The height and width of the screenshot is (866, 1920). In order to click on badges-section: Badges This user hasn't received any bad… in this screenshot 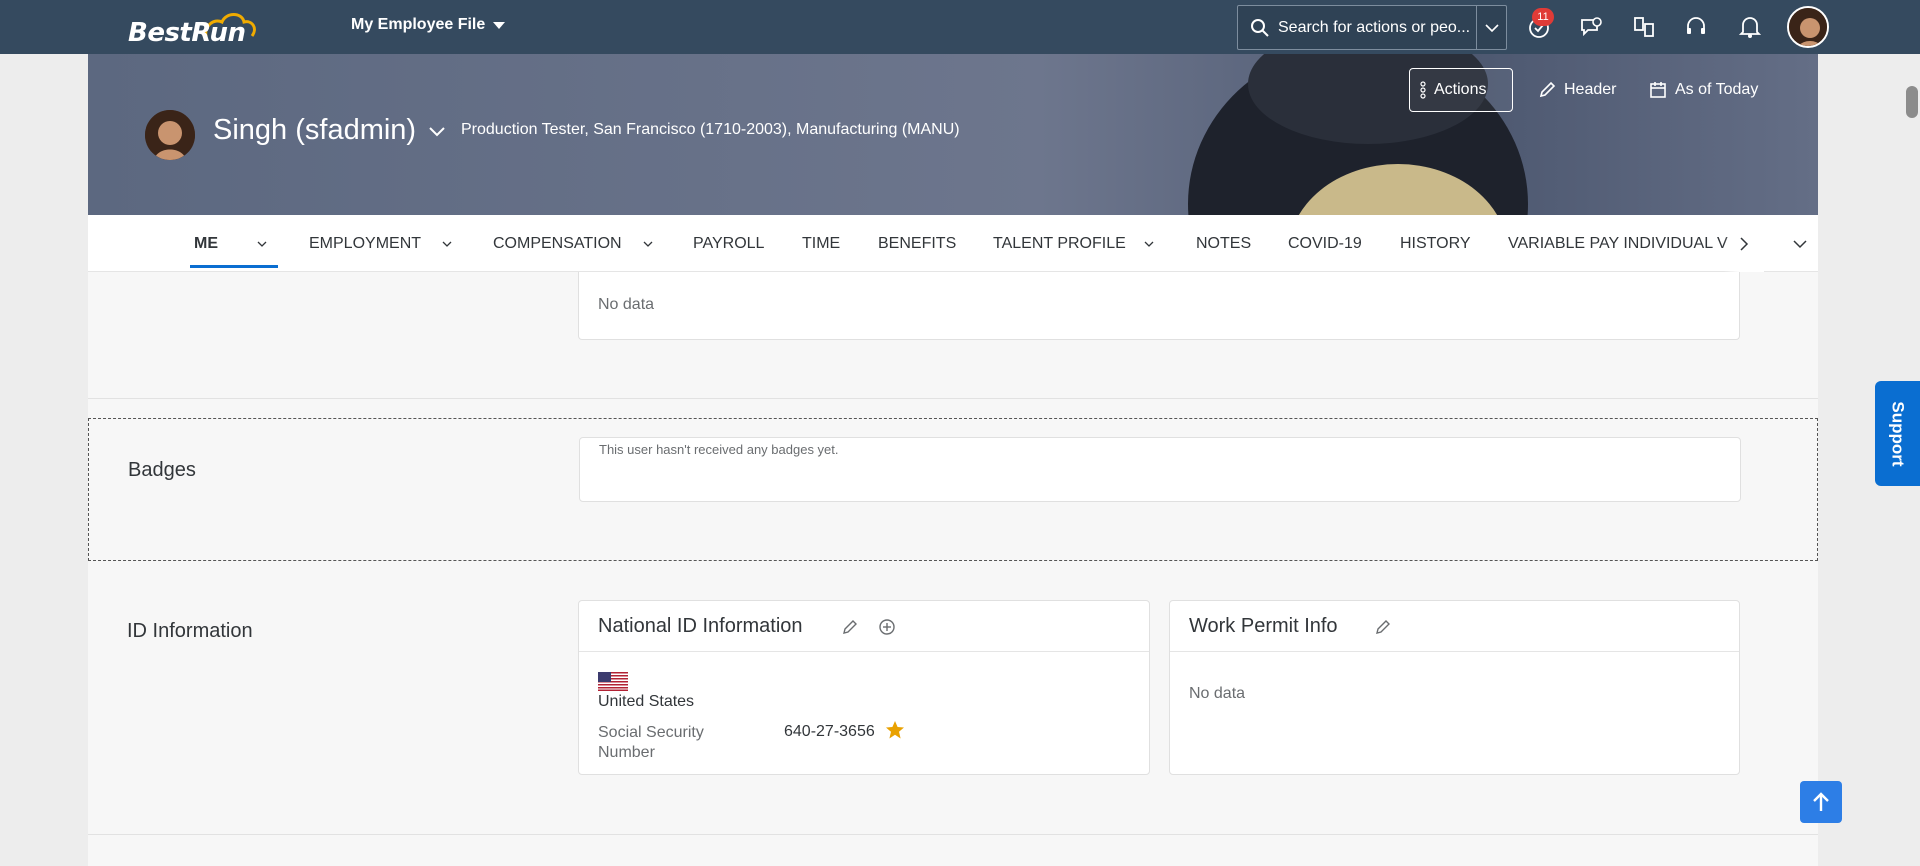, I will do `click(953, 489)`.